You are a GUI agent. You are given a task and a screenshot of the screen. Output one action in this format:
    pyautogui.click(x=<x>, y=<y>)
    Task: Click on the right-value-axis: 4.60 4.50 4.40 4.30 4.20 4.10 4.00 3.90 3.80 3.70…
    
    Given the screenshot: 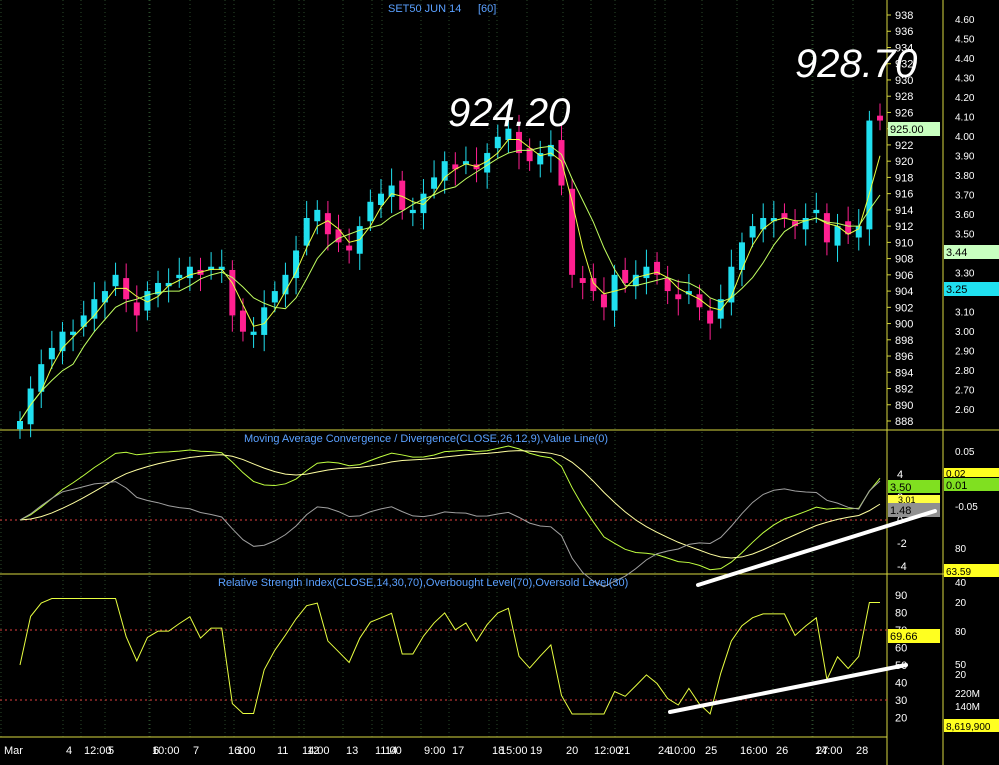 What is the action you would take?
    pyautogui.click(x=965, y=215)
    